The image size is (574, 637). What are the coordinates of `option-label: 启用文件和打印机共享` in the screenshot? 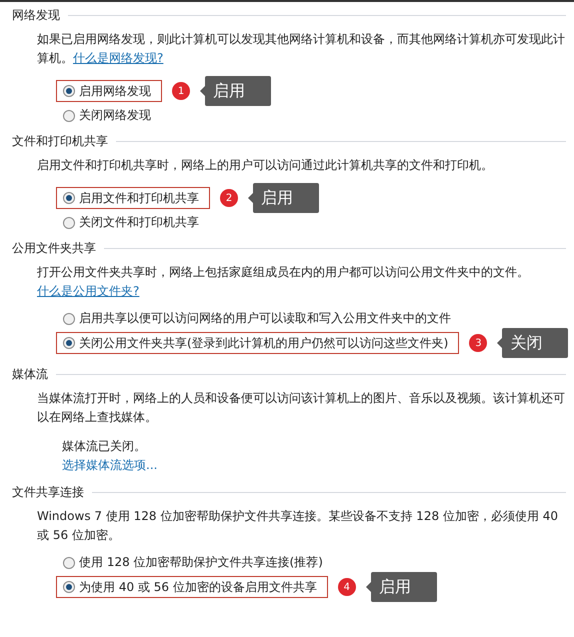 It's located at (139, 198).